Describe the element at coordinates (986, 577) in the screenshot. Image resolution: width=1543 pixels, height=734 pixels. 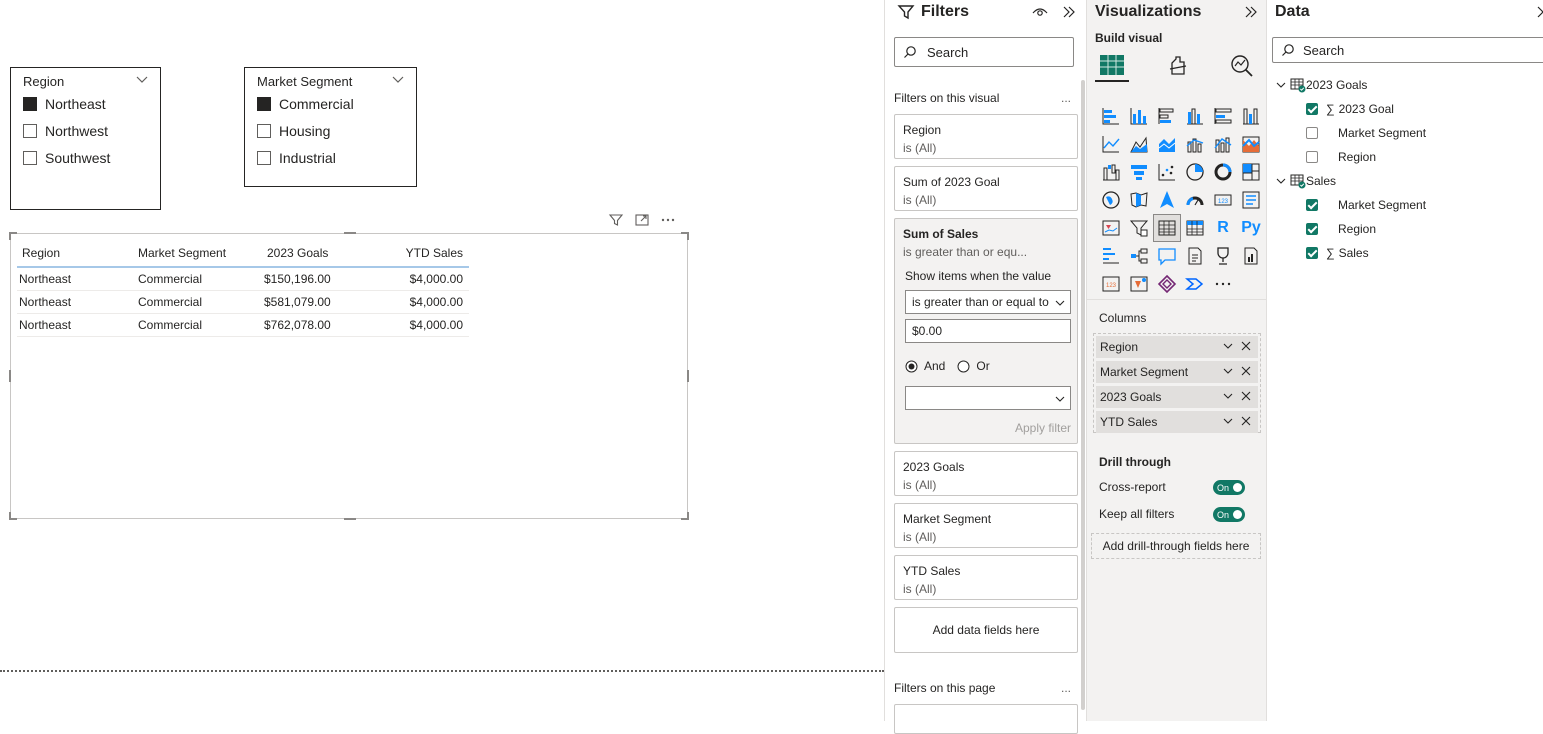
I see `filter-card-ytd-sales: YTD Sales is (All)` at that location.